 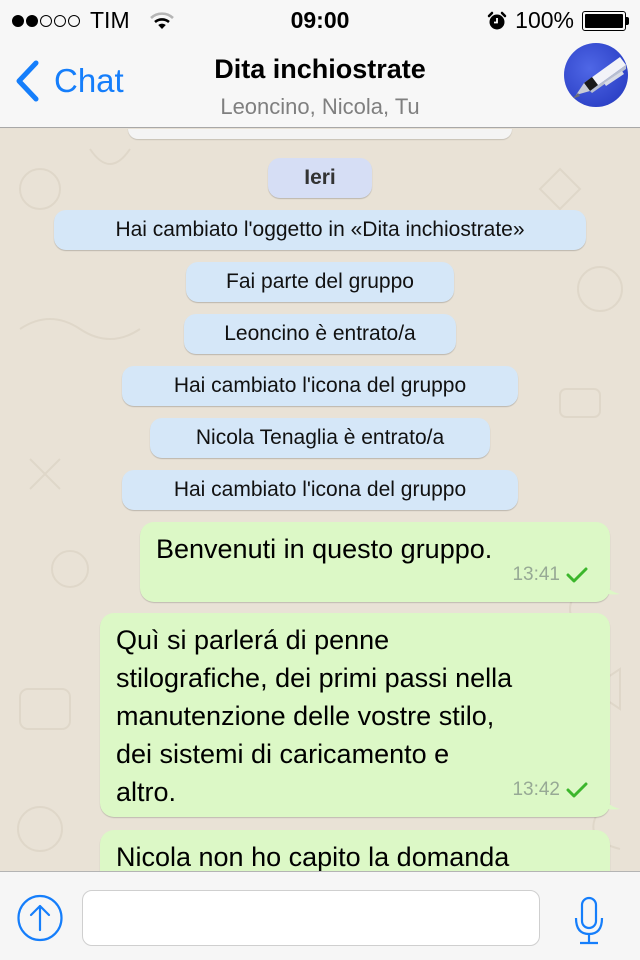 I want to click on status-bar: TIM 09:00 100%, so click(x=320, y=20).